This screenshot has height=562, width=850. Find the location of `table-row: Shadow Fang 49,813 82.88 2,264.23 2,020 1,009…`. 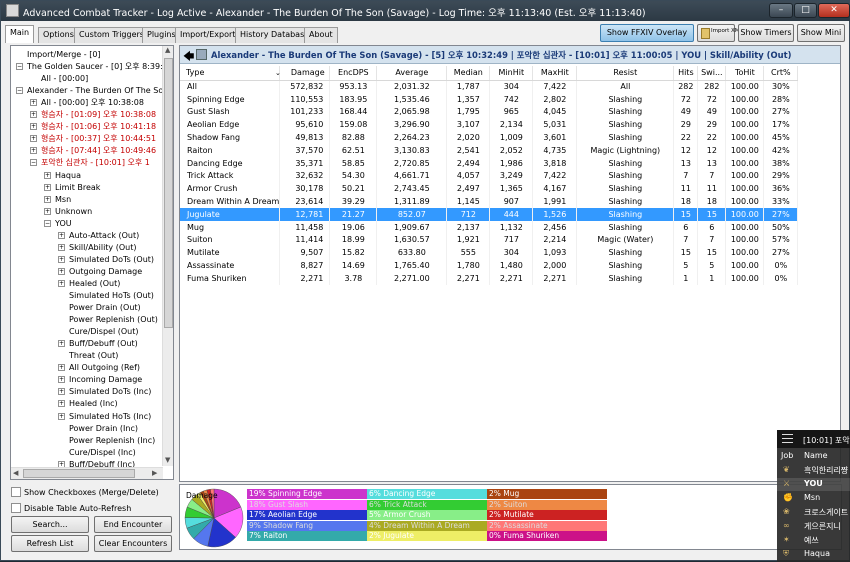

table-row: Shadow Fang 49,813 82.88 2,264.23 2,020 1,009… is located at coordinates (489, 137).